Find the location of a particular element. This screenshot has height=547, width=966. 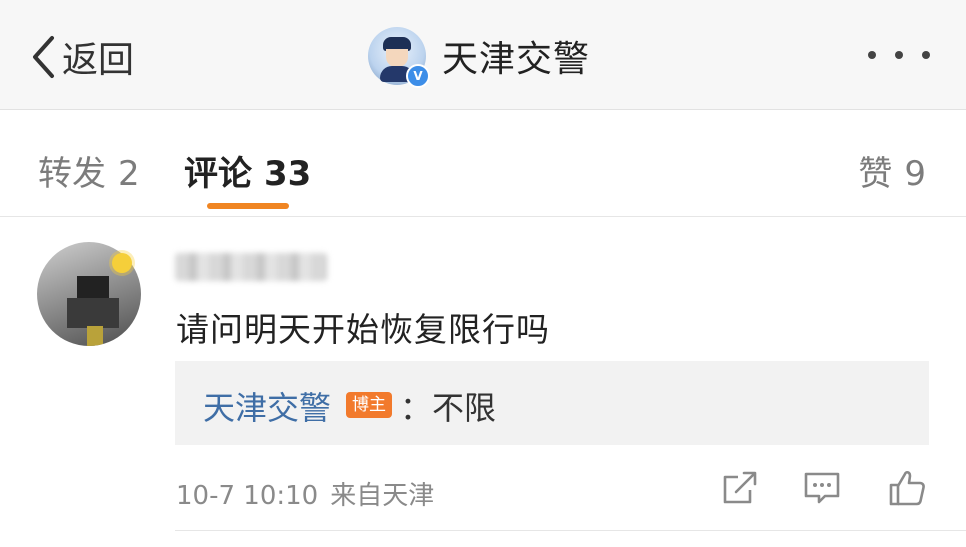

comment-meta: 10-7 10:10 来自天津 is located at coordinates (305, 493).